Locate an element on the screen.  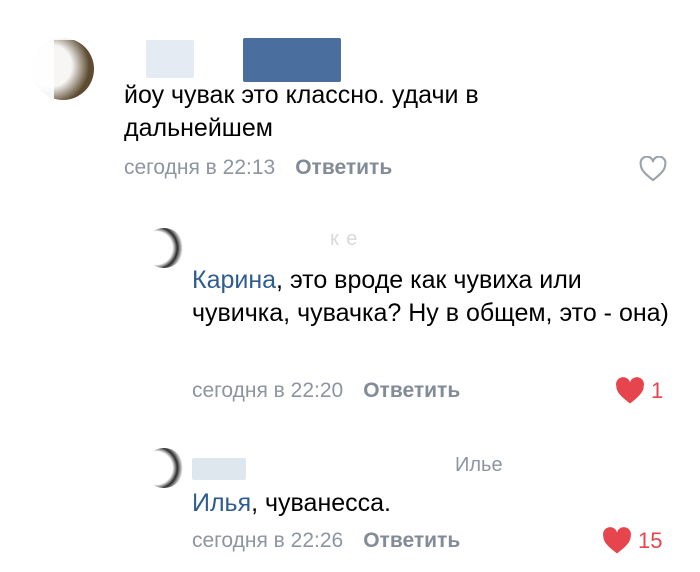
reply-button: Ответить is located at coordinates (411, 540).